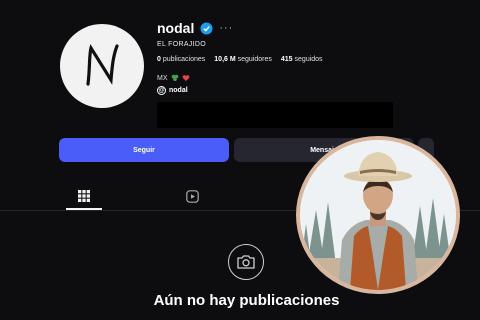  I want to click on n-logo-icon, so click(102, 64).